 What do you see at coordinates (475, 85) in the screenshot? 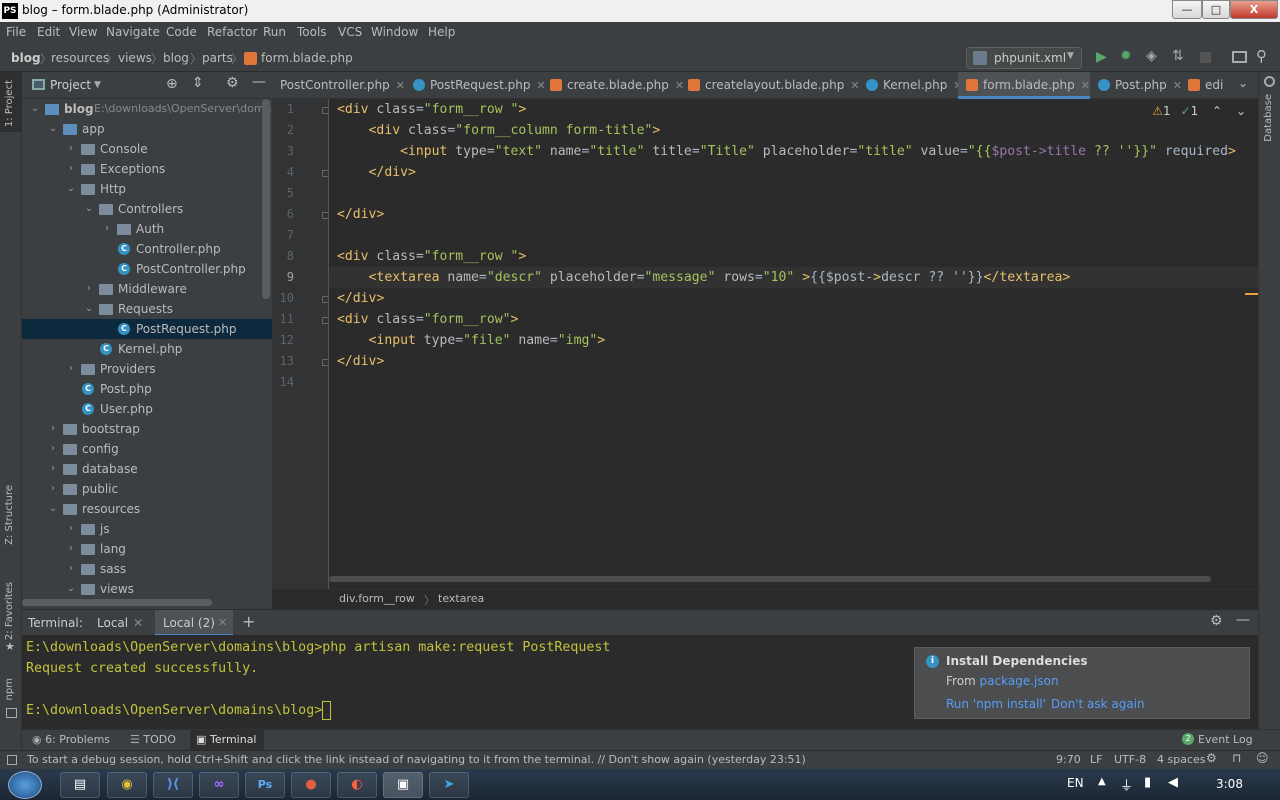
I see `tab-postrequest: PostRequest.php ✕` at bounding box center [475, 85].